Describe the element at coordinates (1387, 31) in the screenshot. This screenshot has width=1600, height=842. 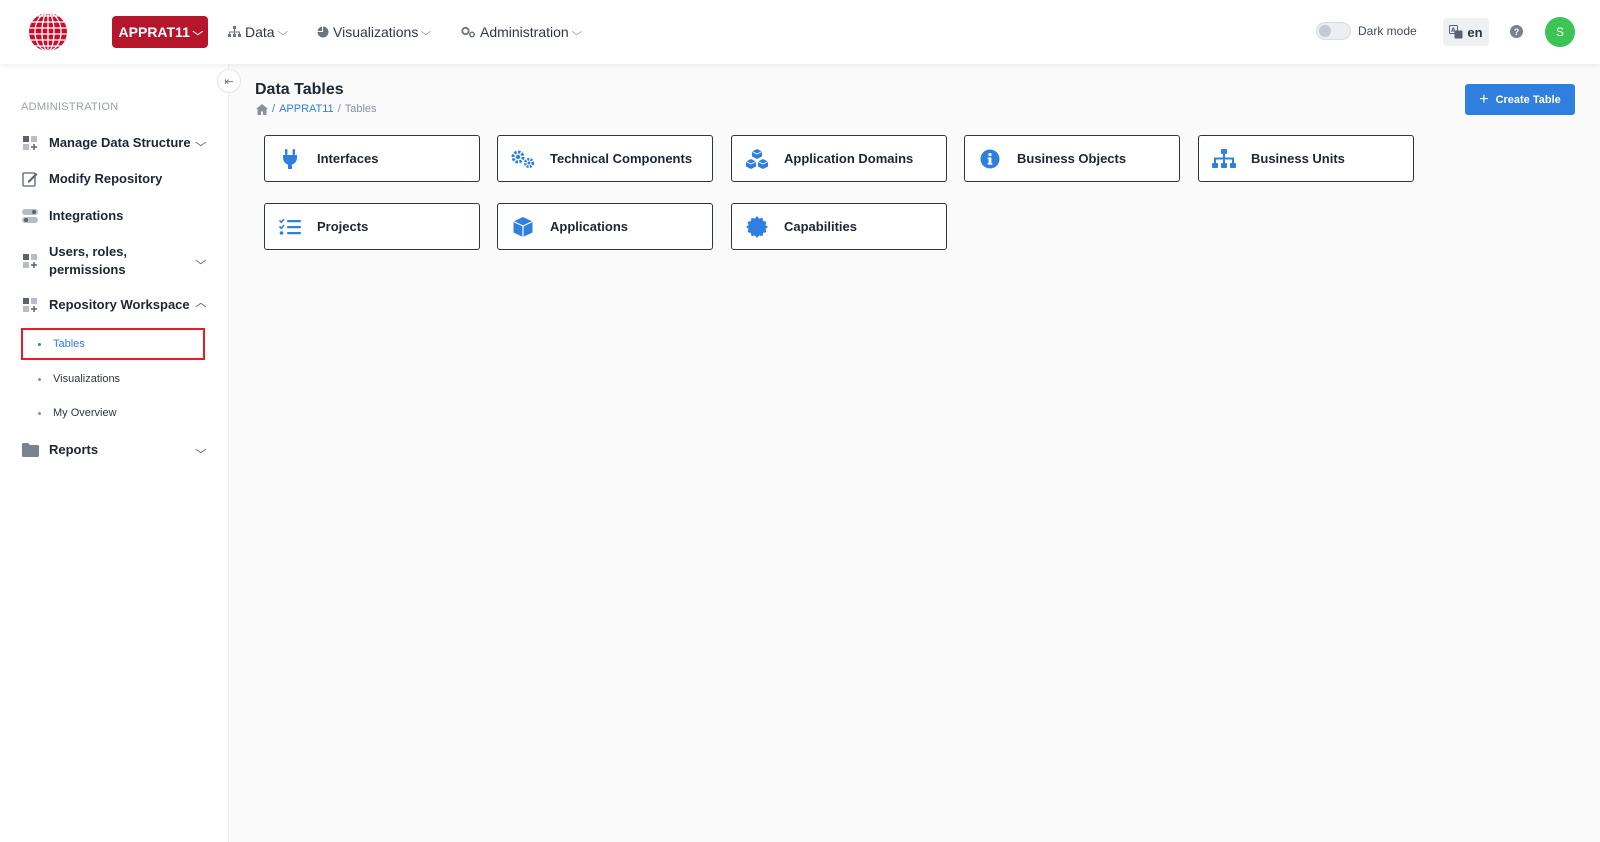
I see `dark-mode-label: Dark mode` at that location.